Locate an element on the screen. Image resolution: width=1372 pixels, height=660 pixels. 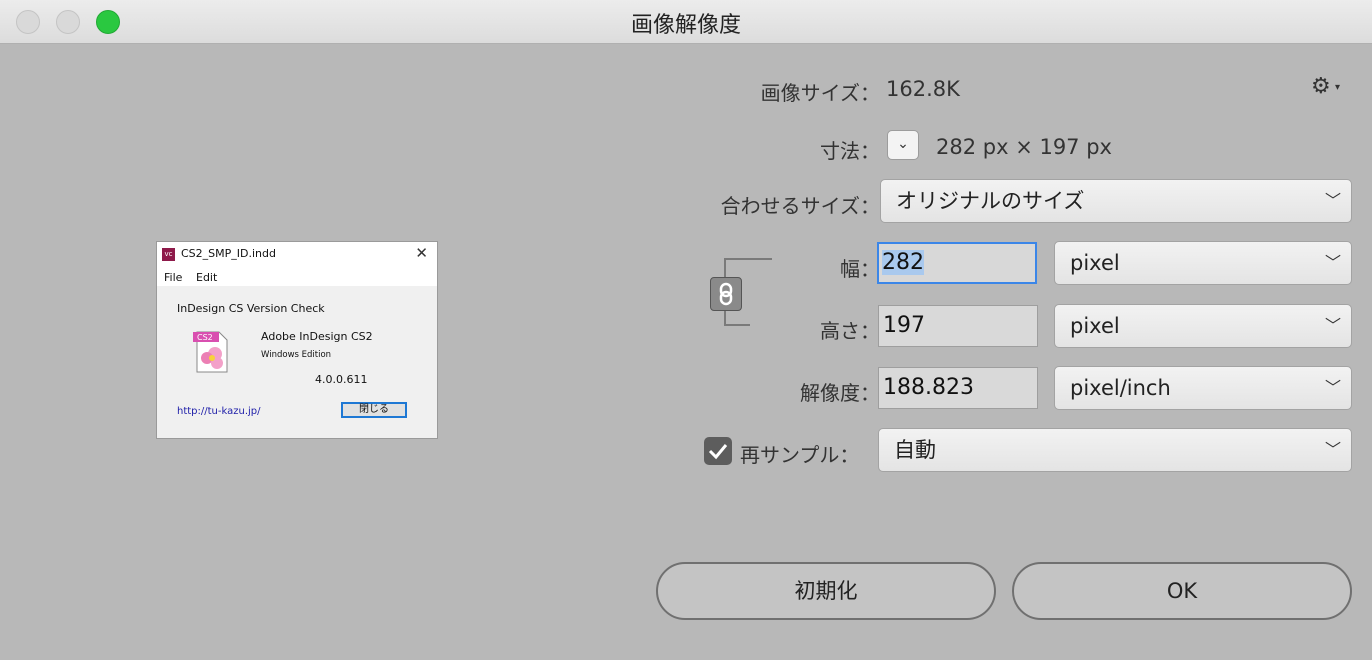
resolution-unit: pixel/inch is located at coordinates (1120, 388).